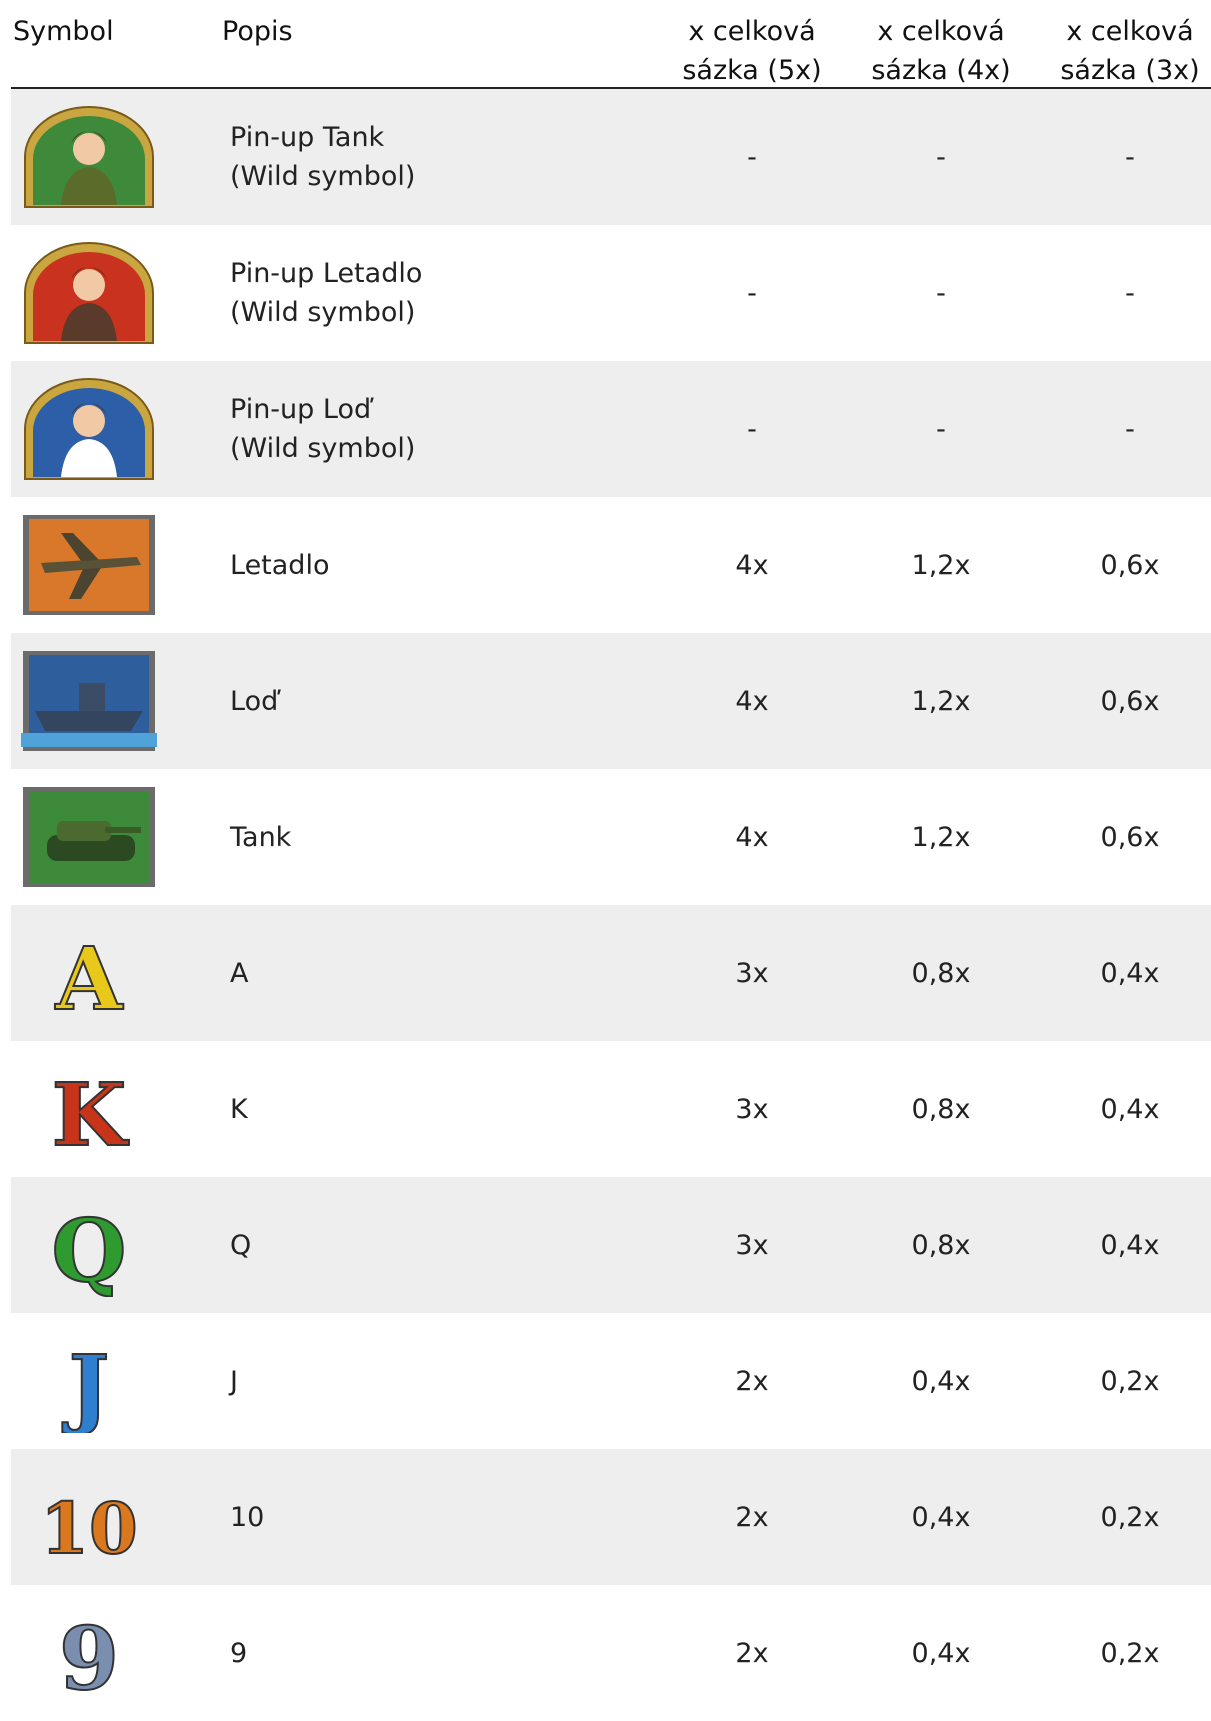  Describe the element at coordinates (89, 157) in the screenshot. I see `pinup-tank-icon` at that location.